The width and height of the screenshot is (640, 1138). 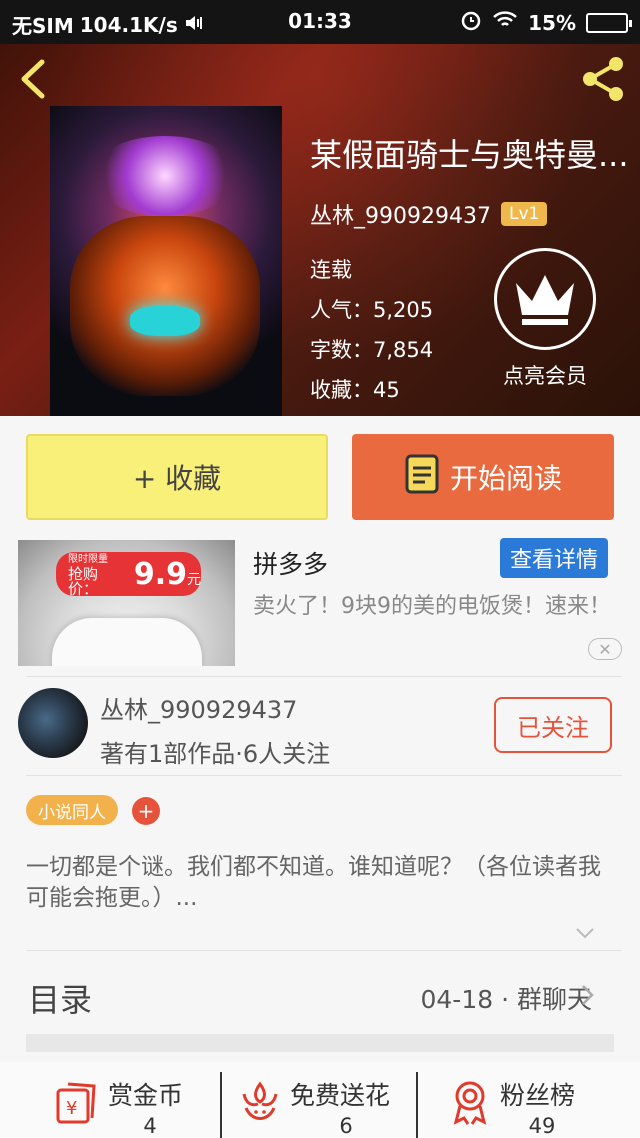 I want to click on ad-image: 限时限量 抢购价： 9.9 元, so click(x=126, y=603).